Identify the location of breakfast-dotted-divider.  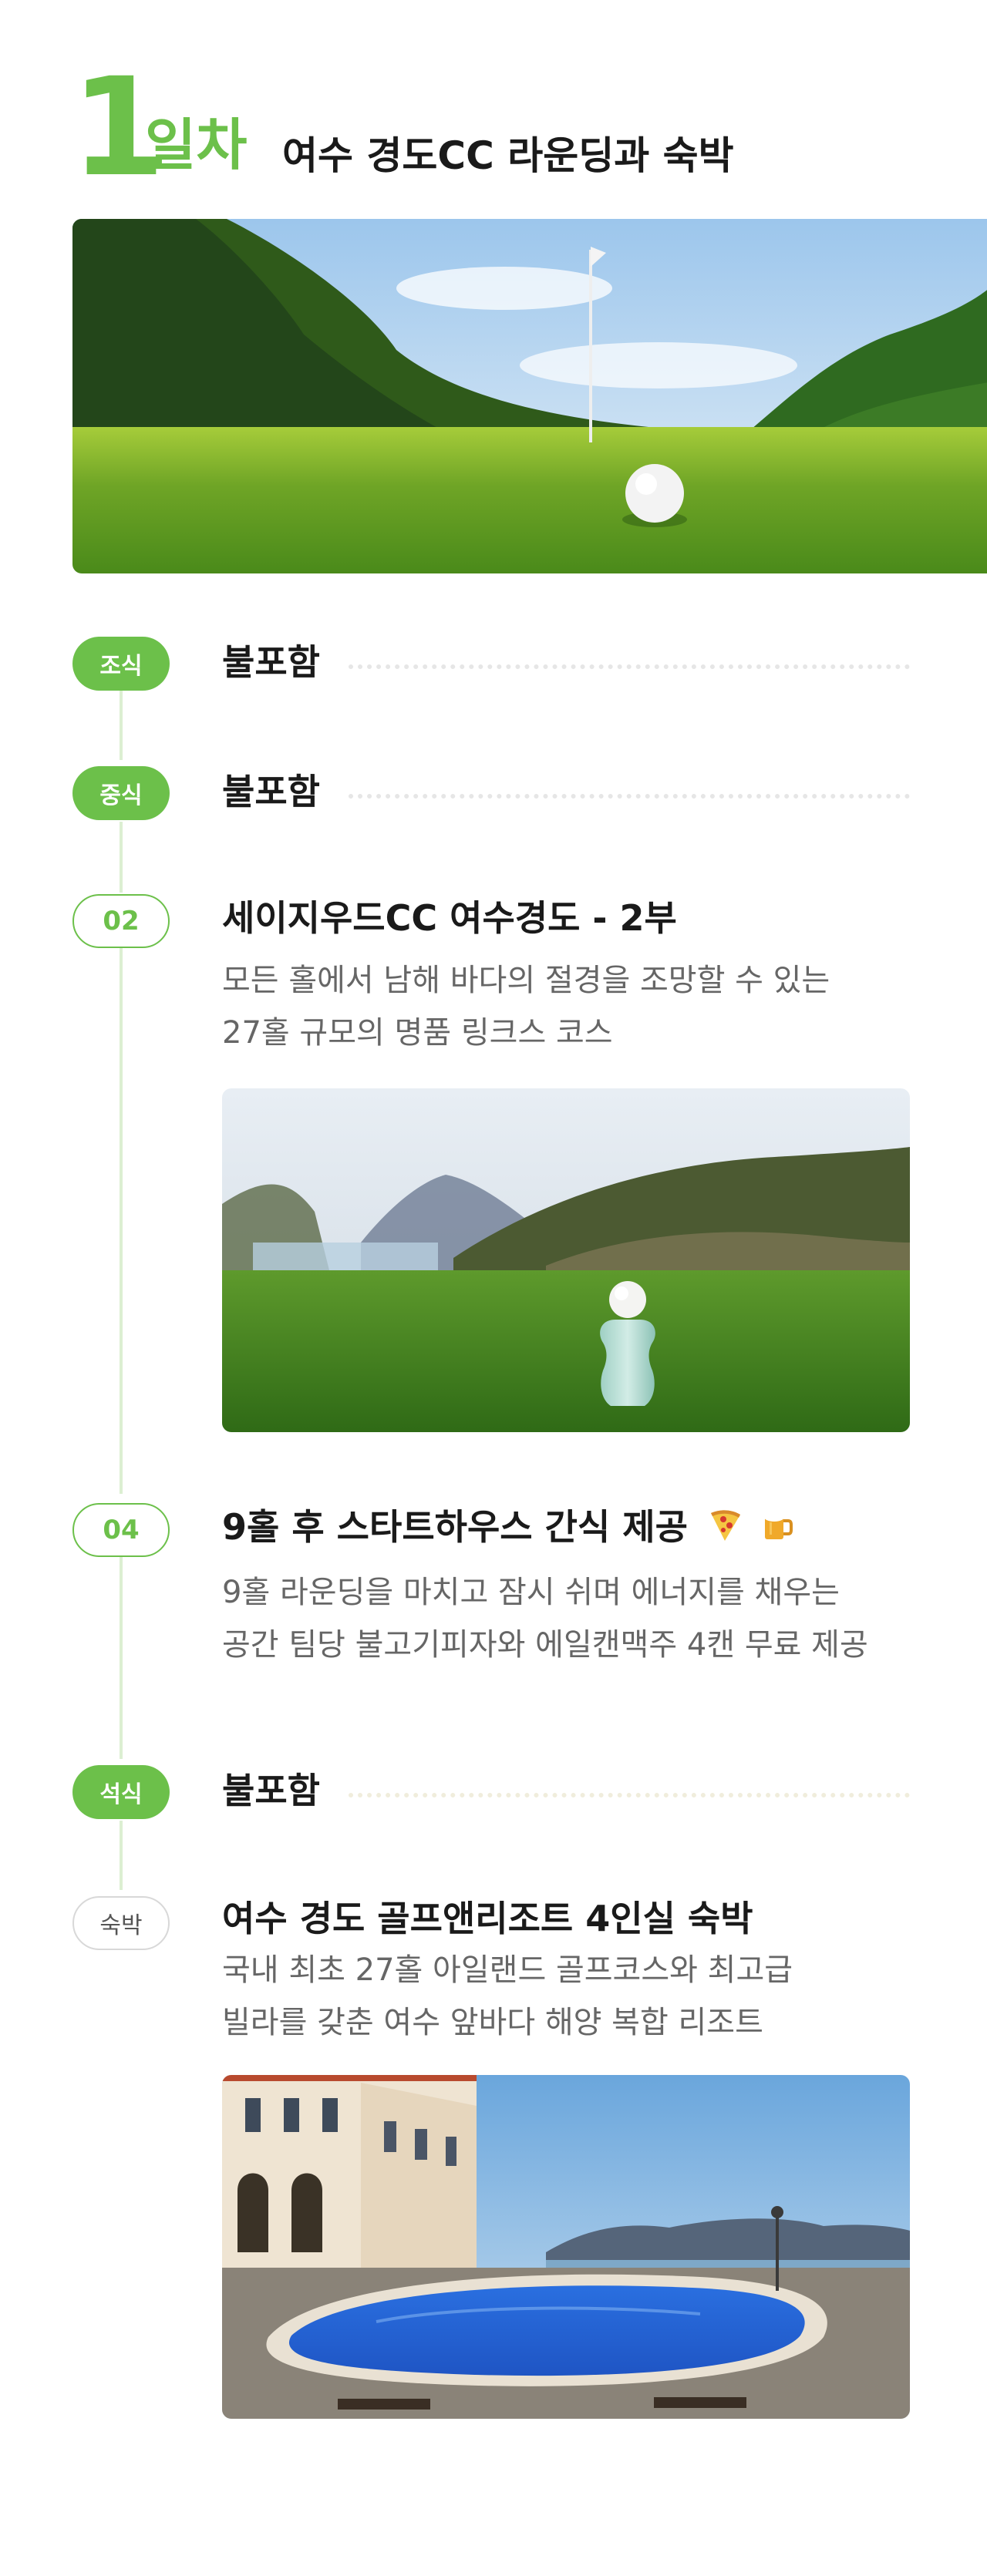
(629, 666).